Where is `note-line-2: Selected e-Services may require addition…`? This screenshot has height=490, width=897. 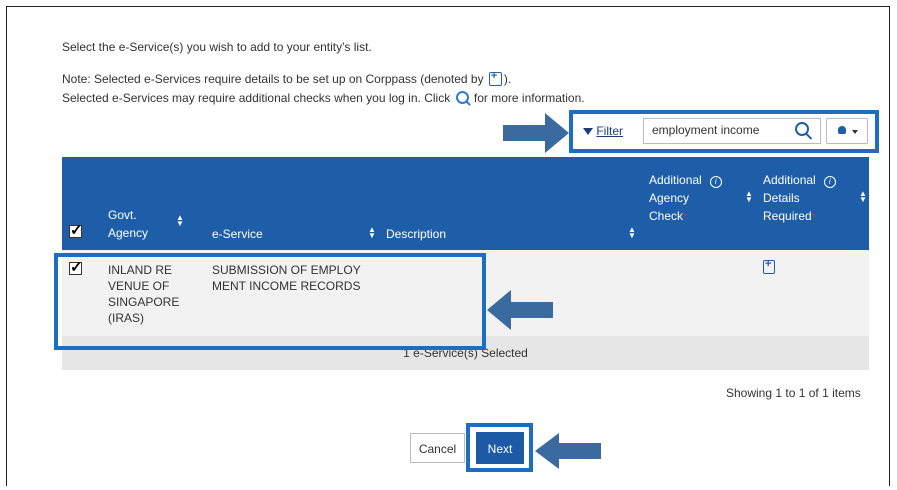 note-line-2: Selected e-Services may require addition… is located at coordinates (323, 98).